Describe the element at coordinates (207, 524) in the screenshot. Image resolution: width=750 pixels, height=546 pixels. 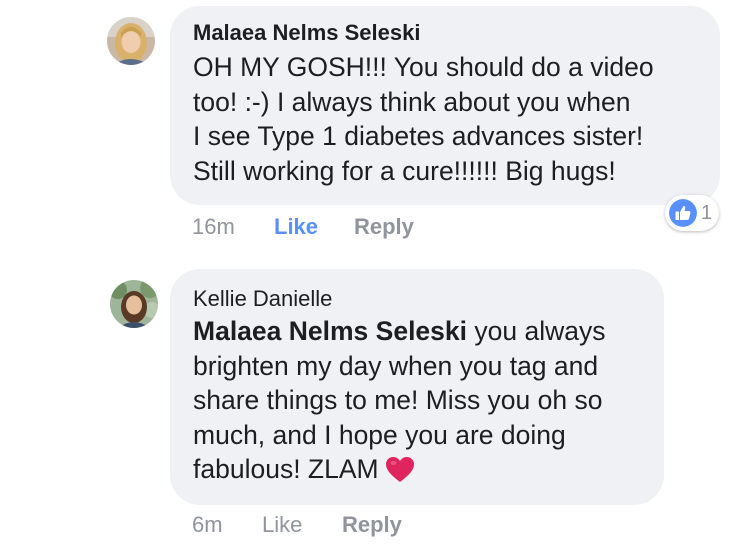
I see `comment-timestamp: 6m` at that location.